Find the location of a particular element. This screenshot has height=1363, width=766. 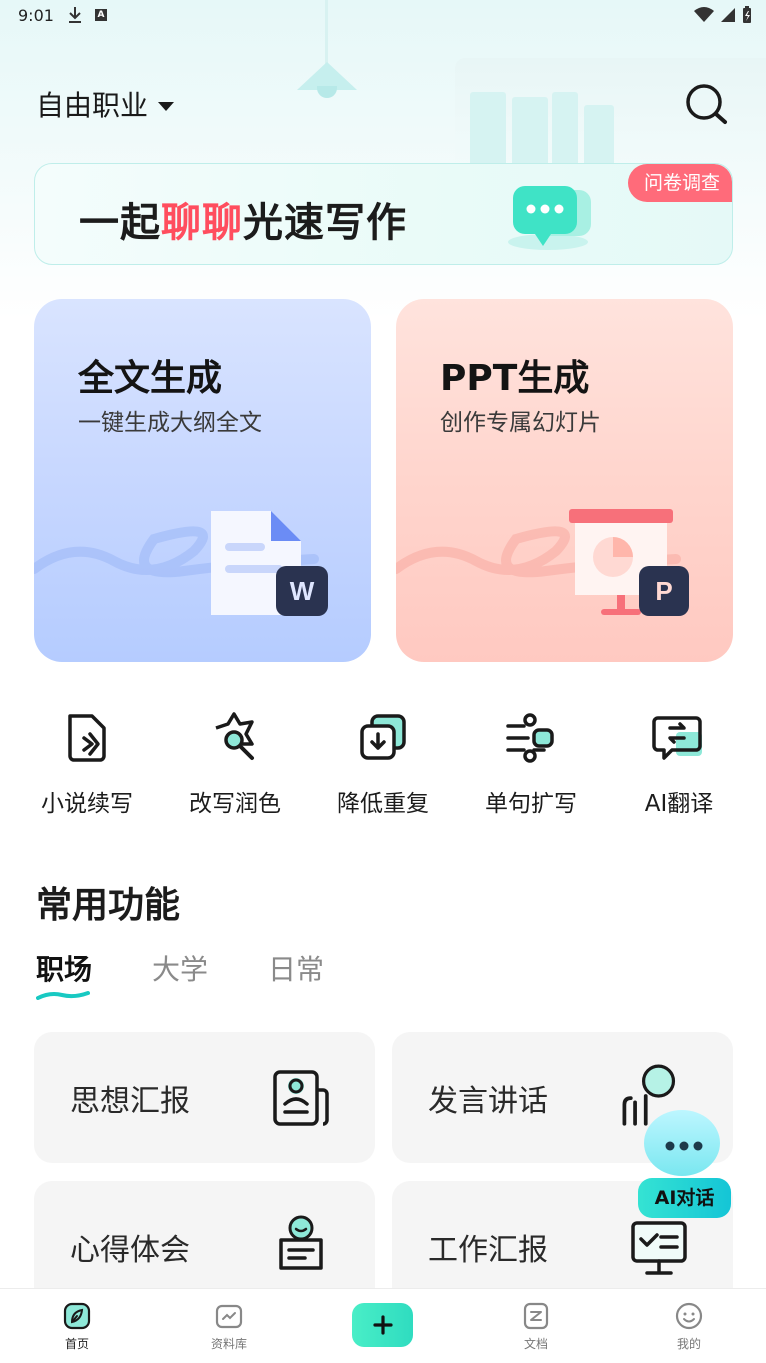

expand-lines-icon is located at coordinates (530, 738).